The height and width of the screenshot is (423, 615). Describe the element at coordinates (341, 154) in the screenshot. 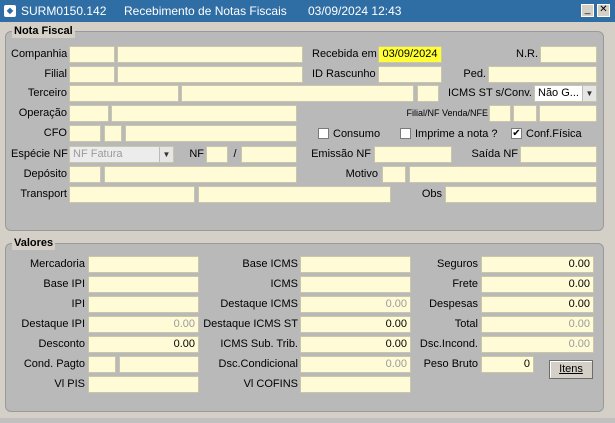

I see `emissao-nf-label: Emissão NF` at that location.